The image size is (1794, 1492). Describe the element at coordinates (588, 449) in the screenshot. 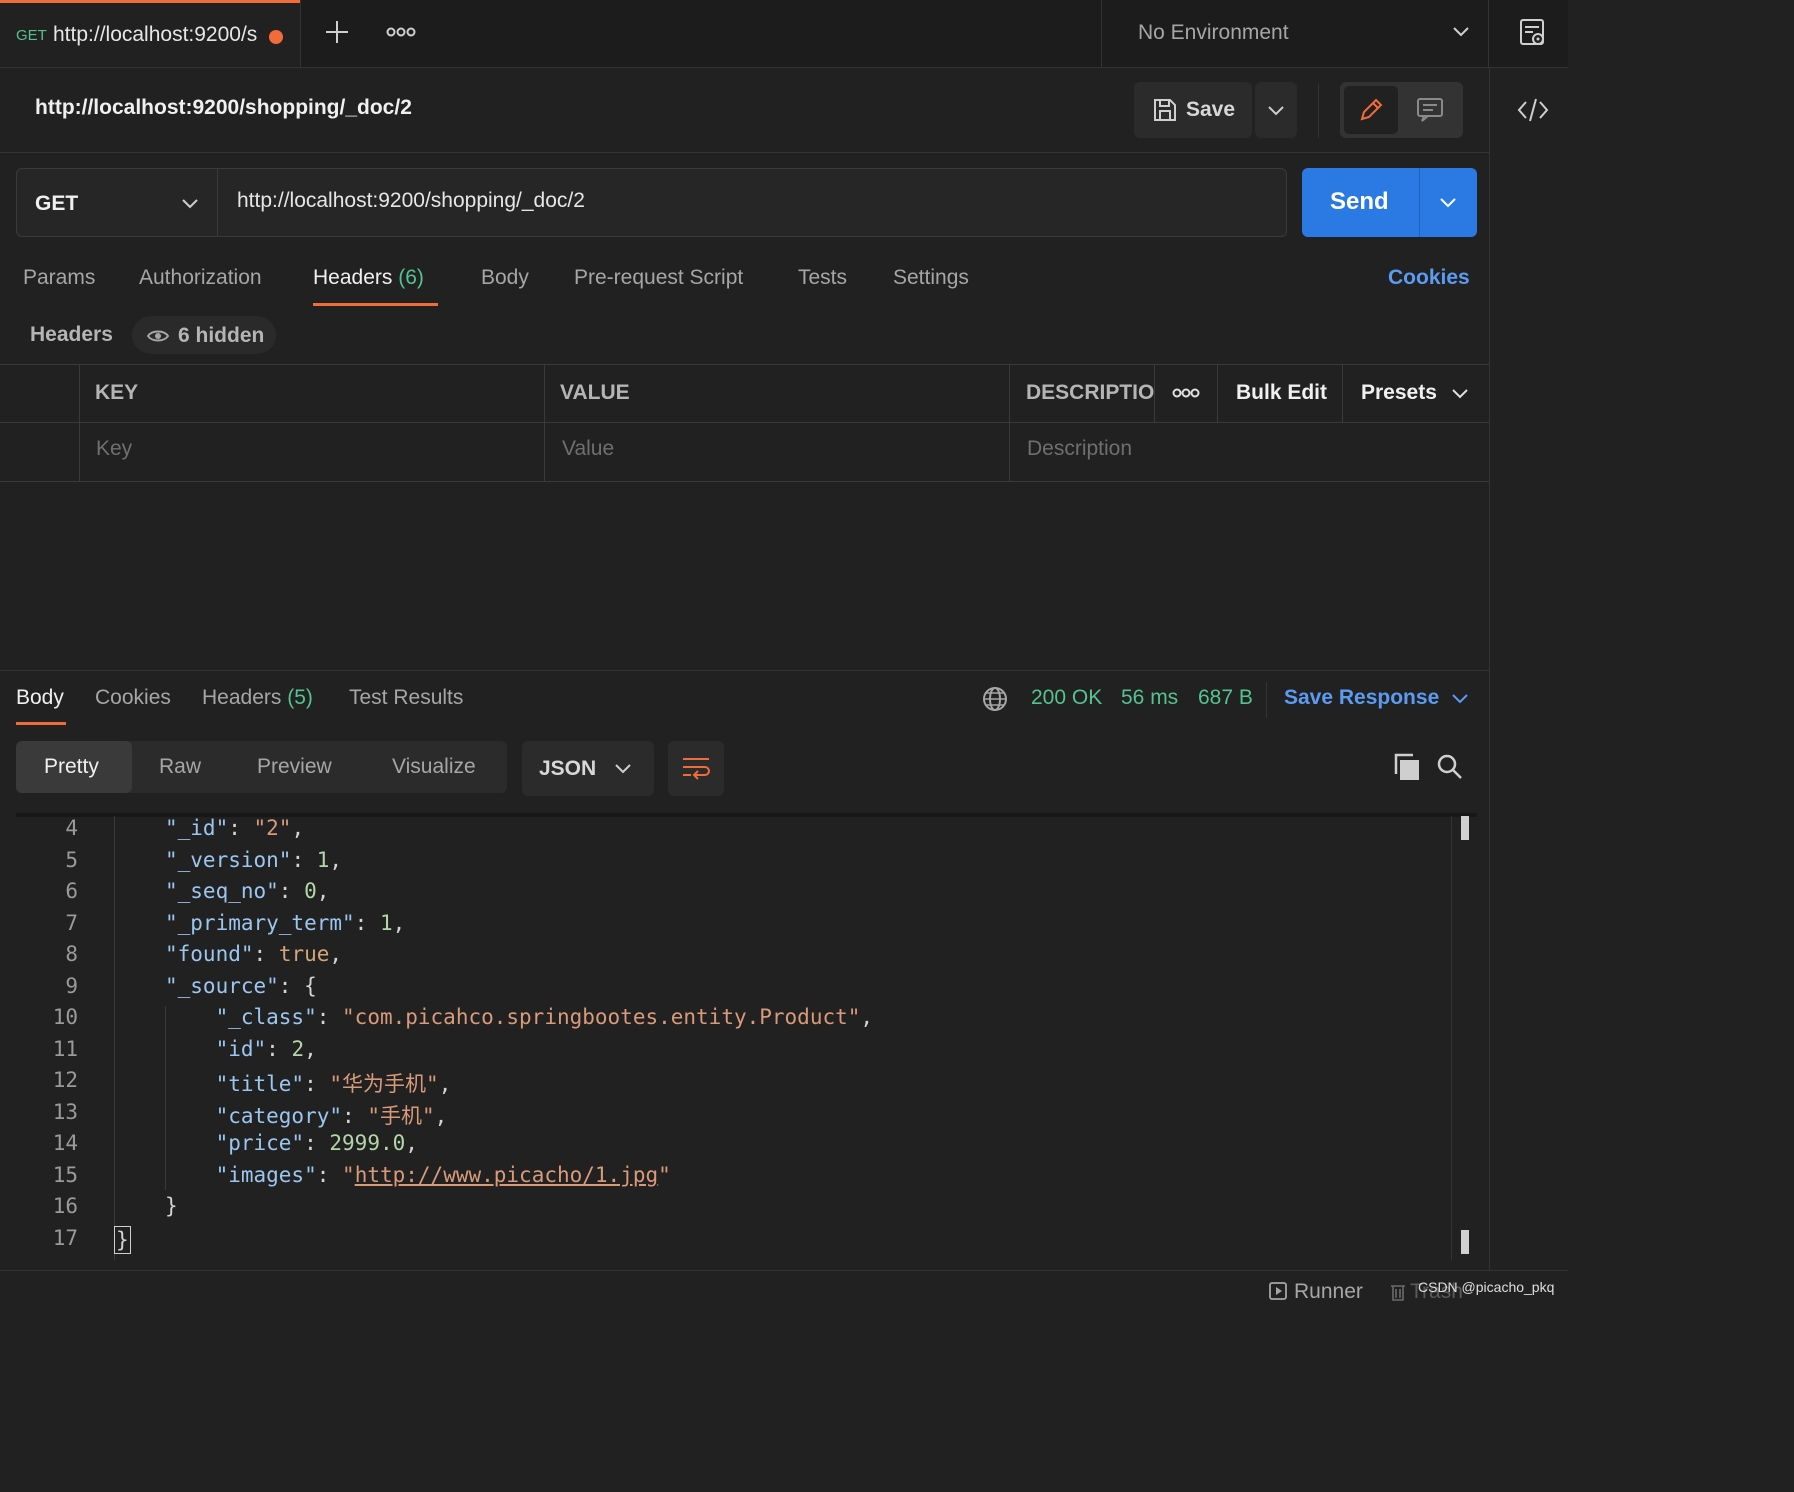

I see `value-input: Value` at that location.